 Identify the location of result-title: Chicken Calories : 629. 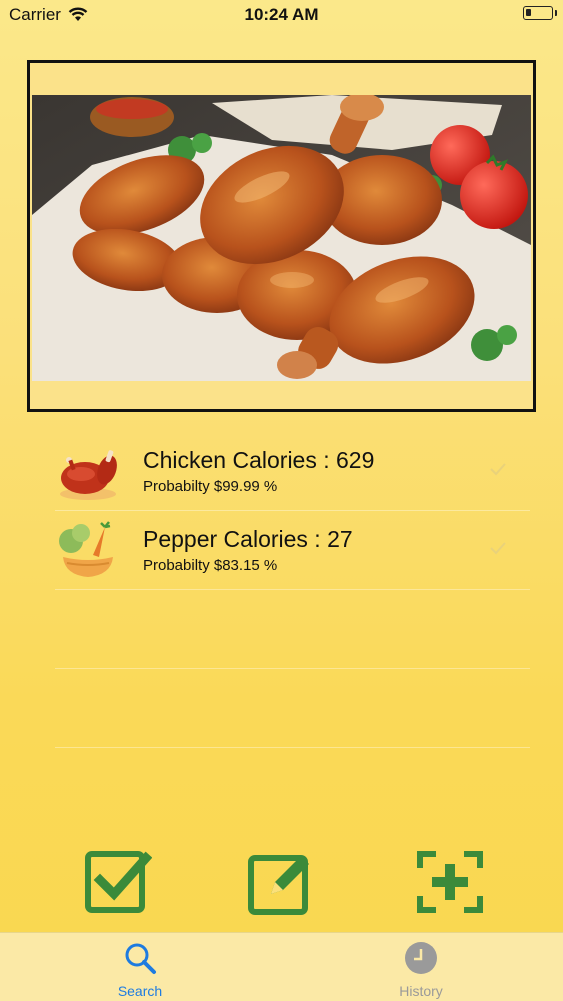
(259, 460).